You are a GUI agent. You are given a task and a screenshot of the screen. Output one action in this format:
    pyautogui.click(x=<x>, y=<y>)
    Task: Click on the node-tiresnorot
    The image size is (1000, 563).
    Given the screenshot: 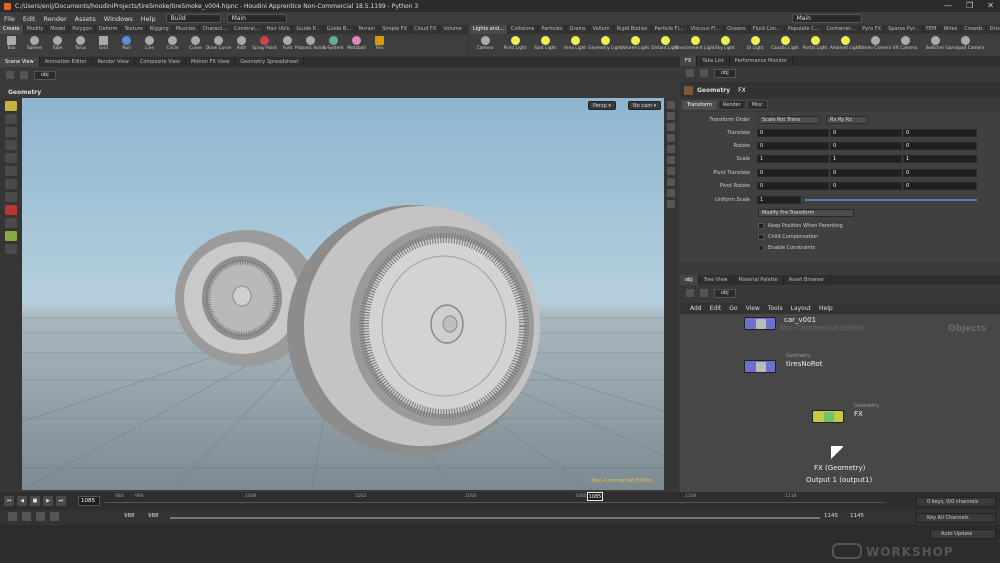 What is the action you would take?
    pyautogui.click(x=760, y=366)
    